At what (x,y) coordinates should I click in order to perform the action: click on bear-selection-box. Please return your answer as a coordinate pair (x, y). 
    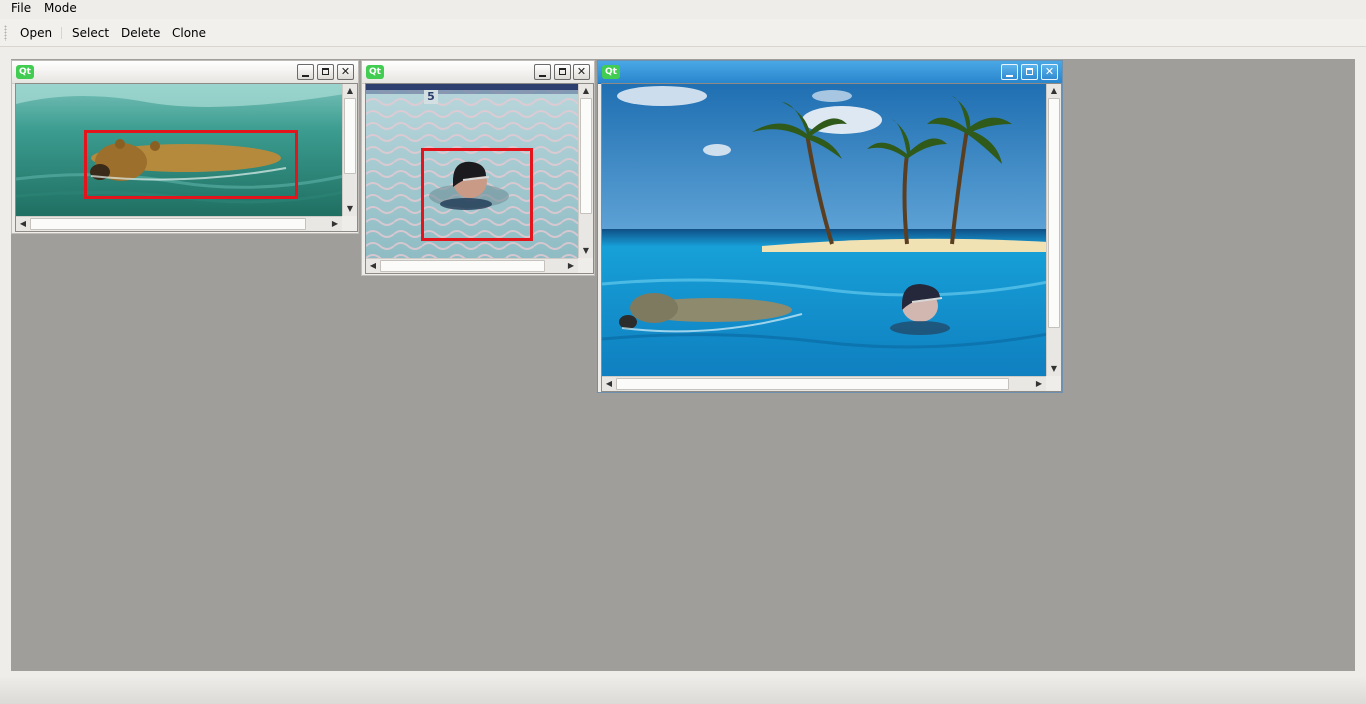
    Looking at the image, I should click on (191, 164).